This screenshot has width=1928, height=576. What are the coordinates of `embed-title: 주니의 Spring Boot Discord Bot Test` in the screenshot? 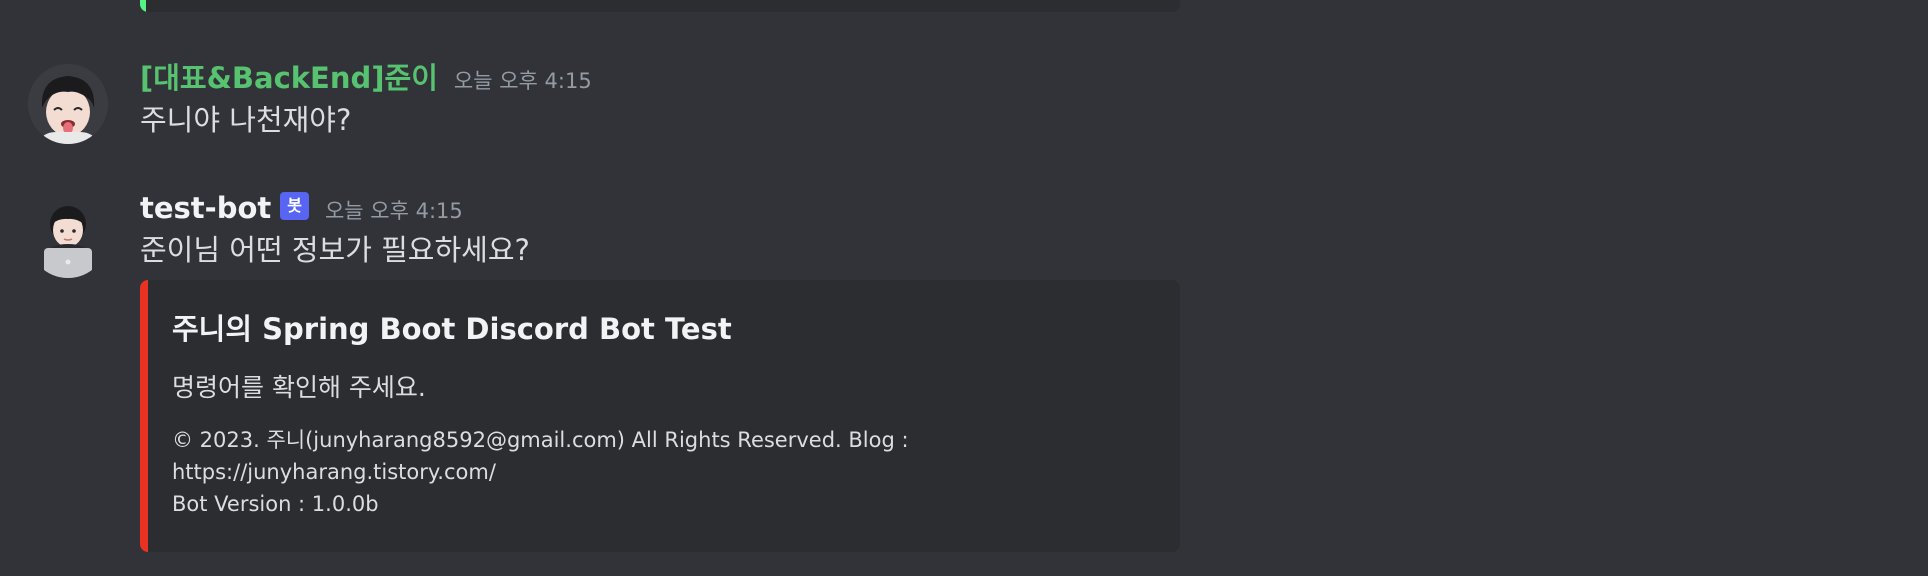 It's located at (452, 329).